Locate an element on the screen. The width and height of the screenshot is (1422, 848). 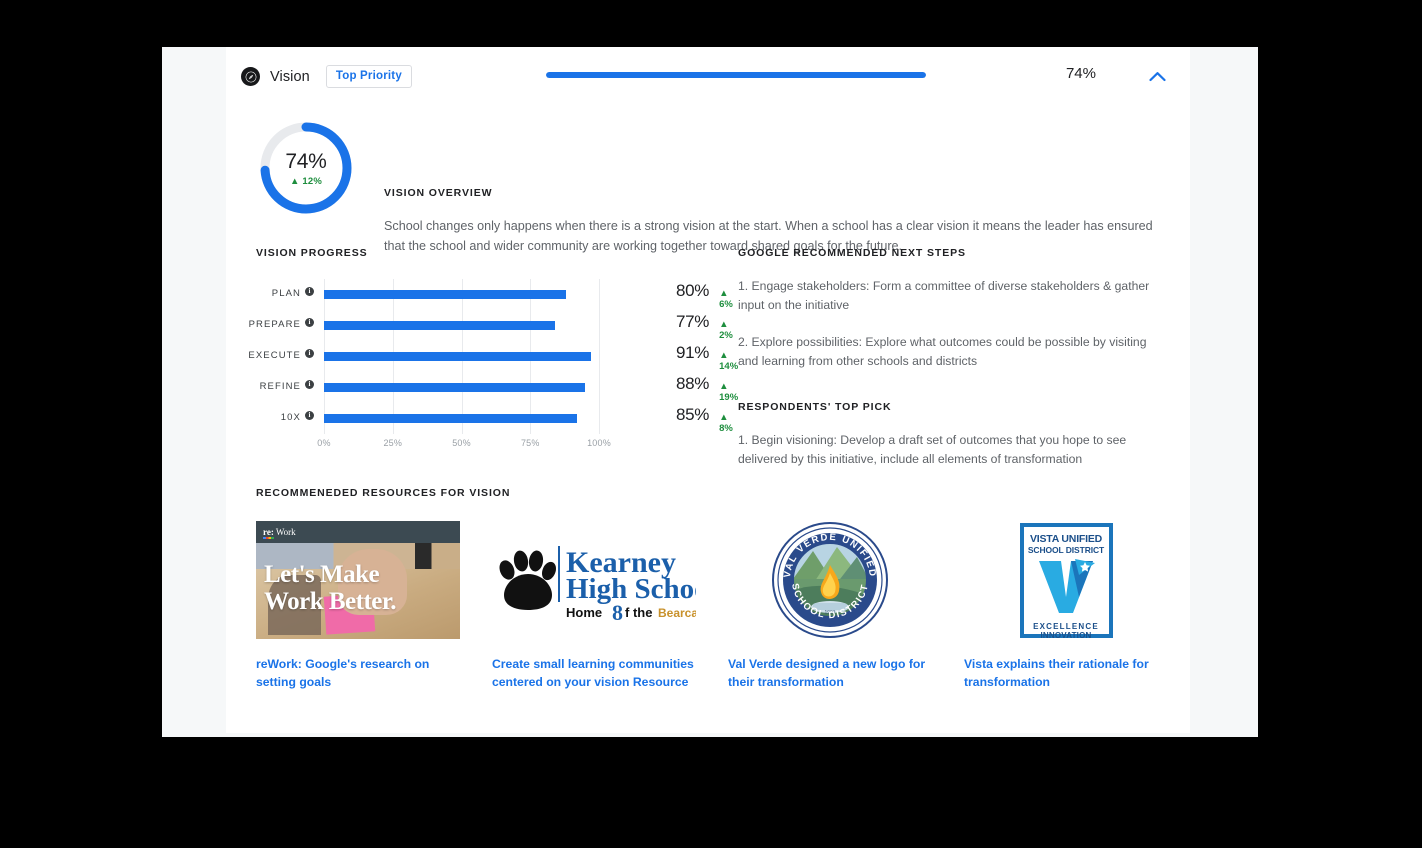
chart-bar-row: PLAN i 80% ▲ 6% is located at coordinates (502, 294).